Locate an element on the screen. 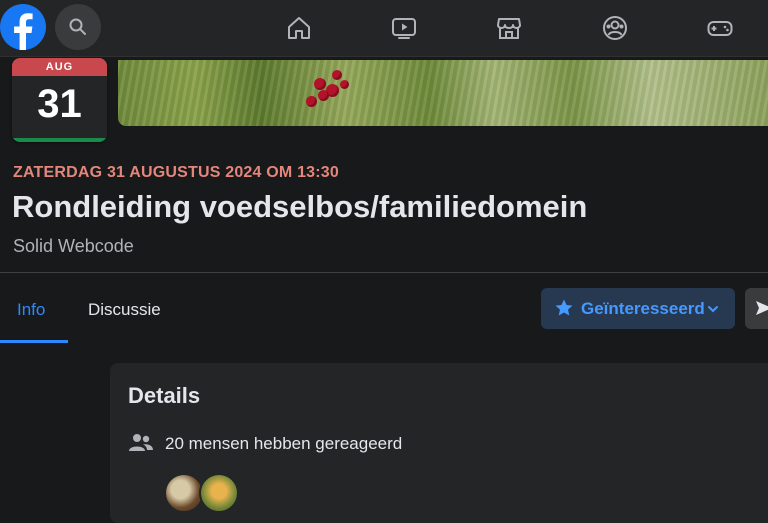  nav-marketplace is located at coordinates (509, 28).